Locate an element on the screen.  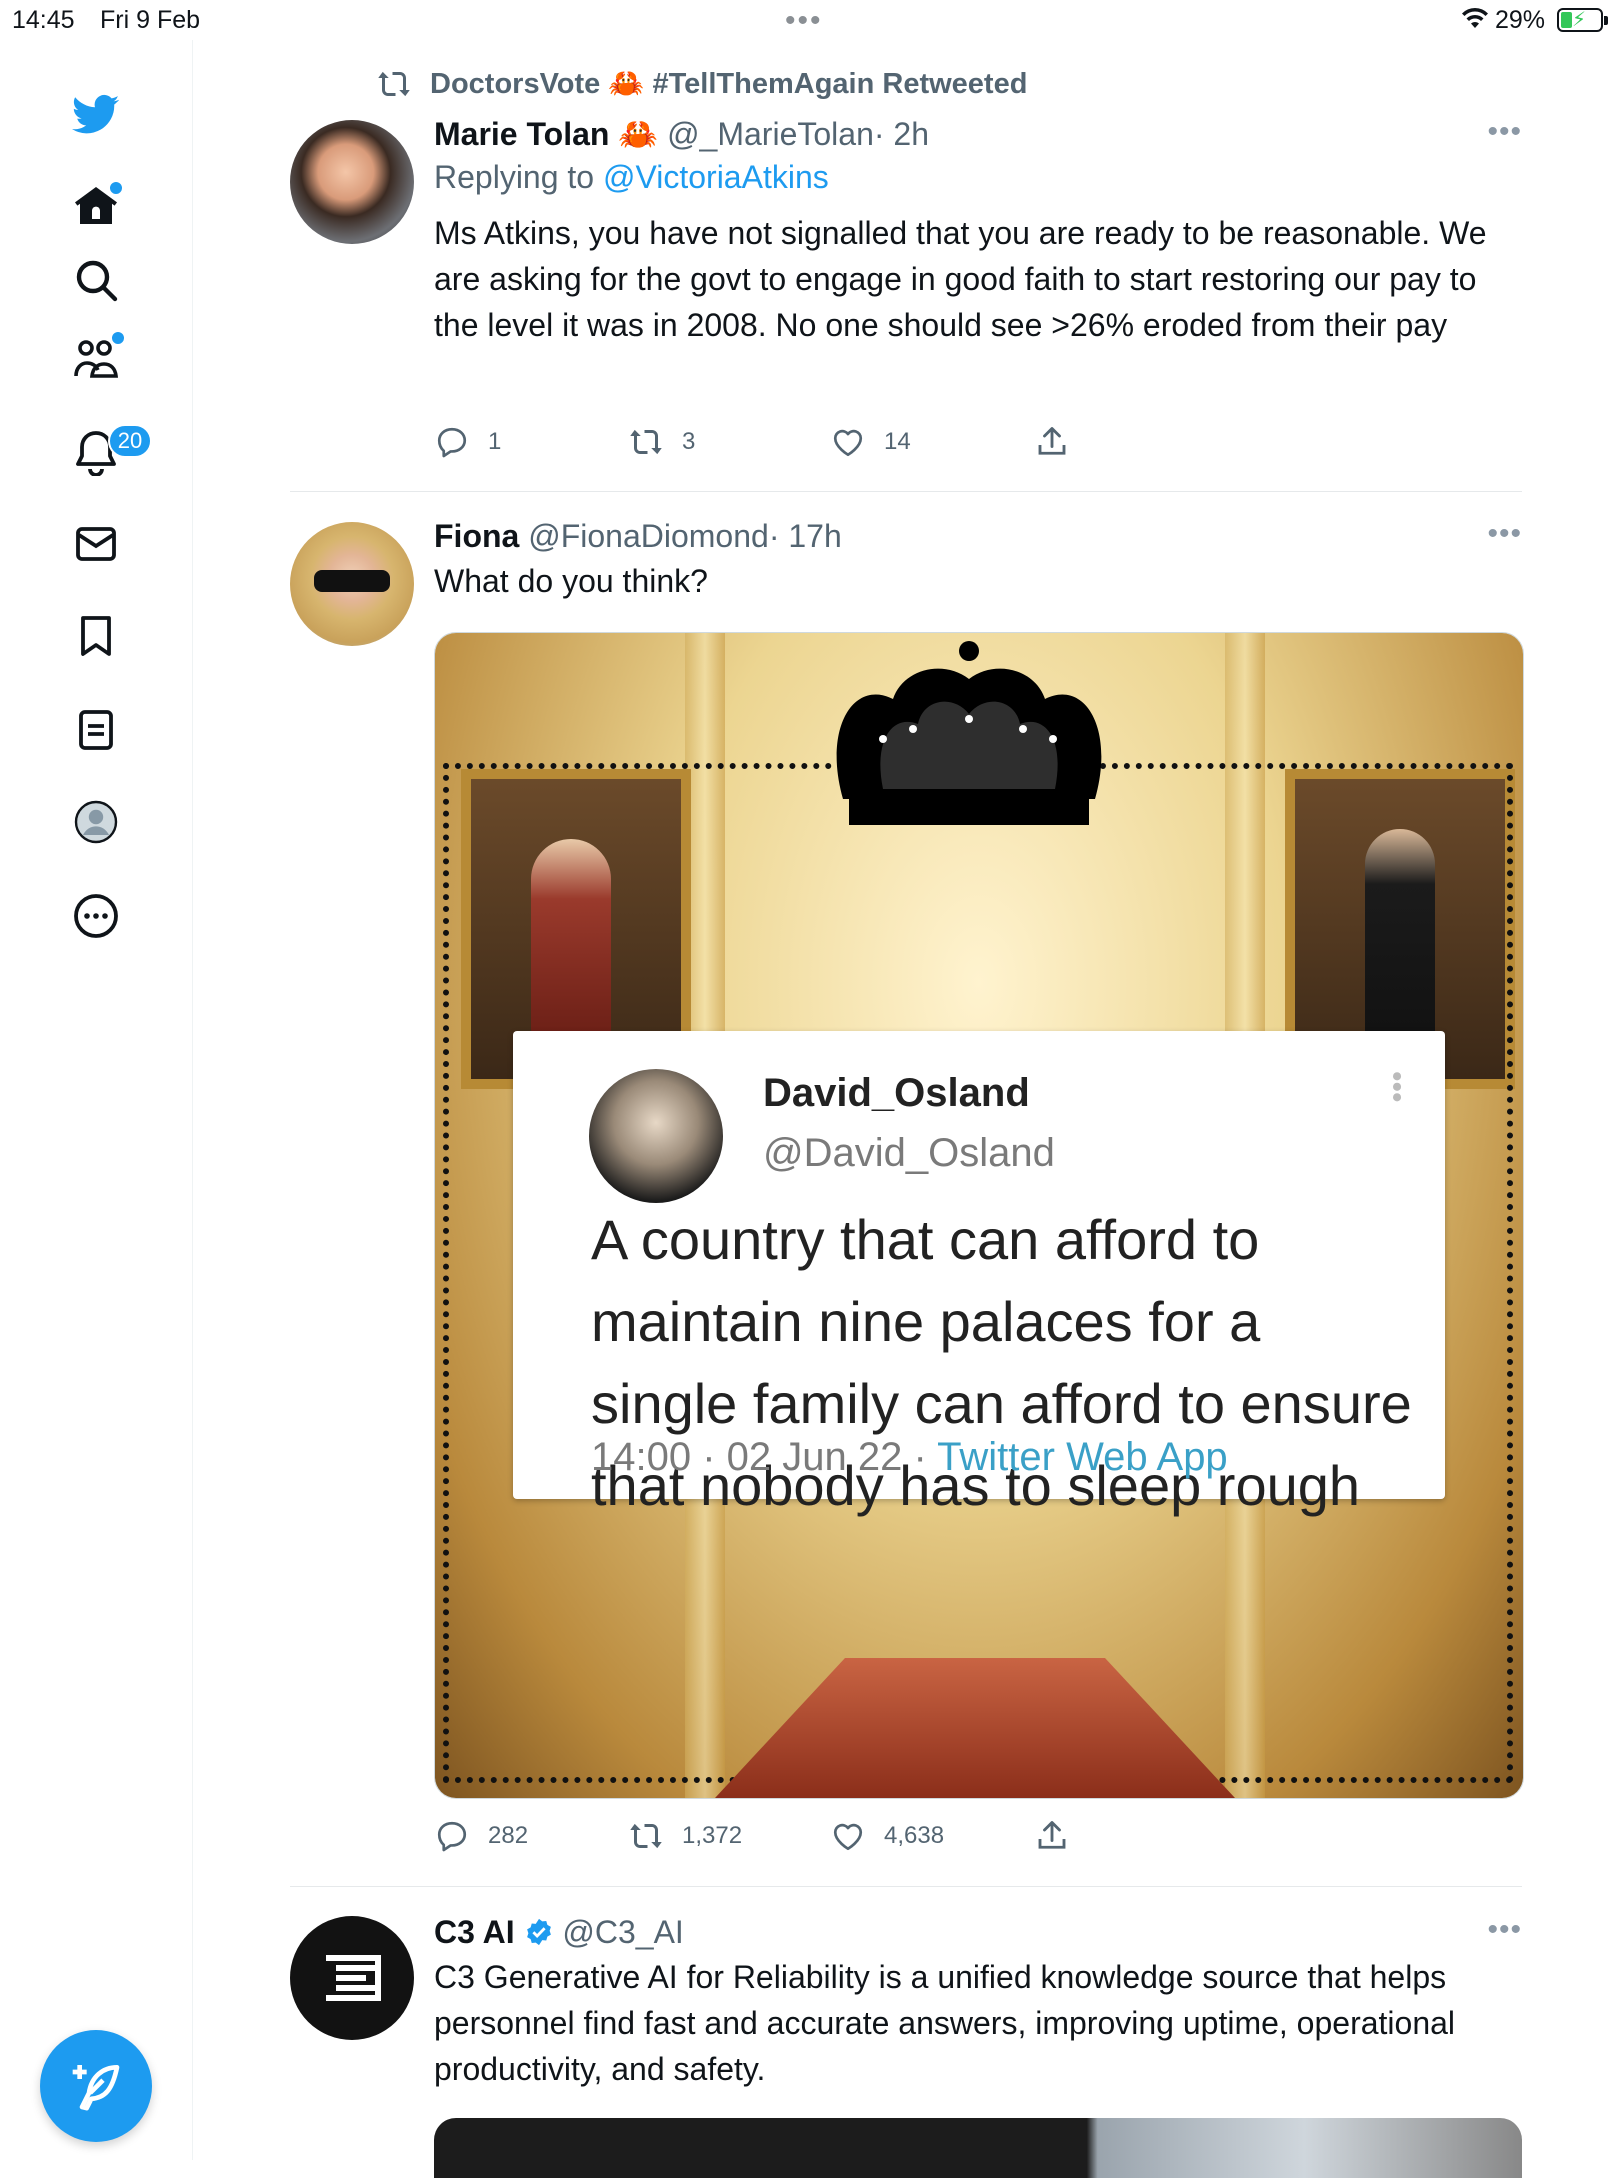
sidebar: 20 is located at coordinates (96, 1100).